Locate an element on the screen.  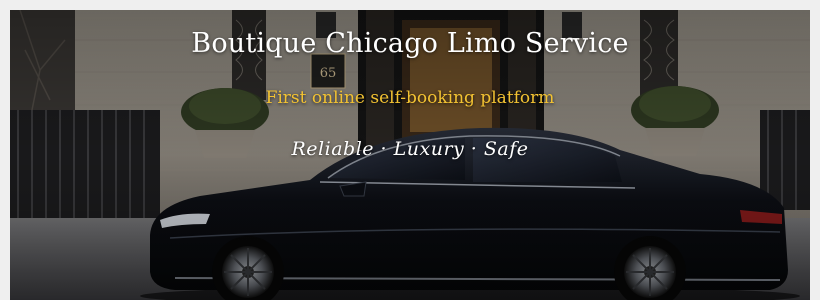
hero-tagline: Reliable · Luxury · Safe is located at coordinates (410, 149).